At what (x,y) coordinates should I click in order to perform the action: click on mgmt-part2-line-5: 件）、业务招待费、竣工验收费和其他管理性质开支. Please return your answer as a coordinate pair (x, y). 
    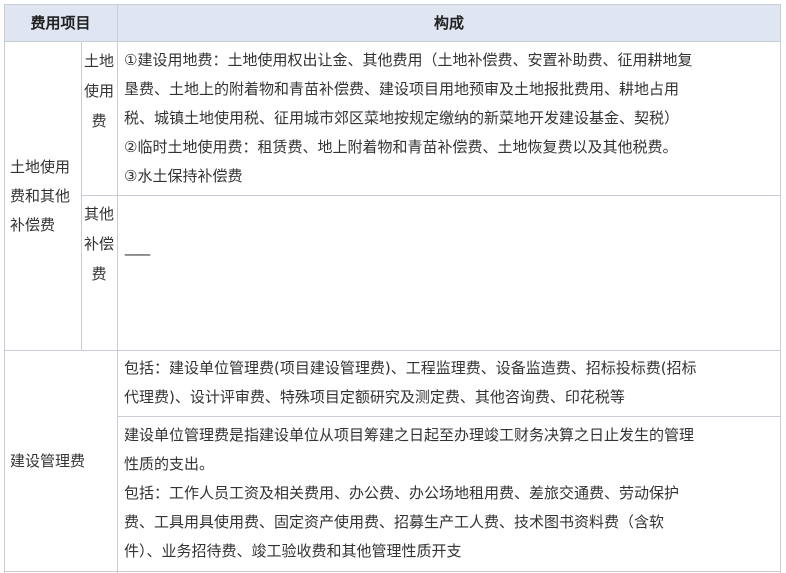
    Looking at the image, I should click on (293, 551).